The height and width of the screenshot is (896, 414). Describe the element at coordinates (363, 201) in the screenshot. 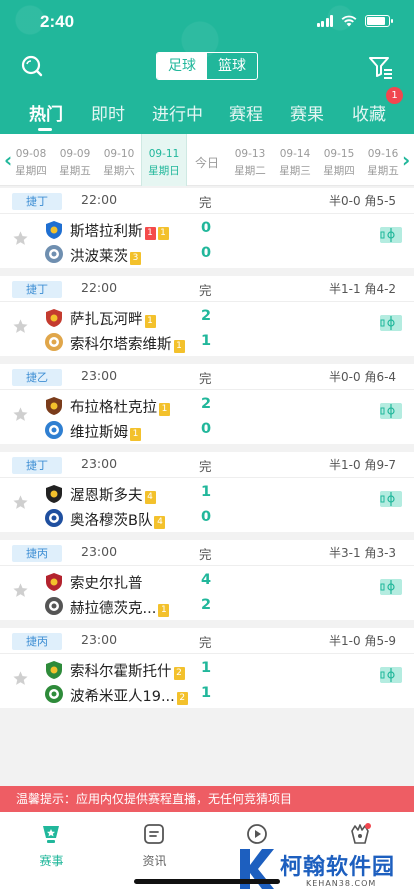

I see `half-corner-info: 半0-0 角5-5` at that location.